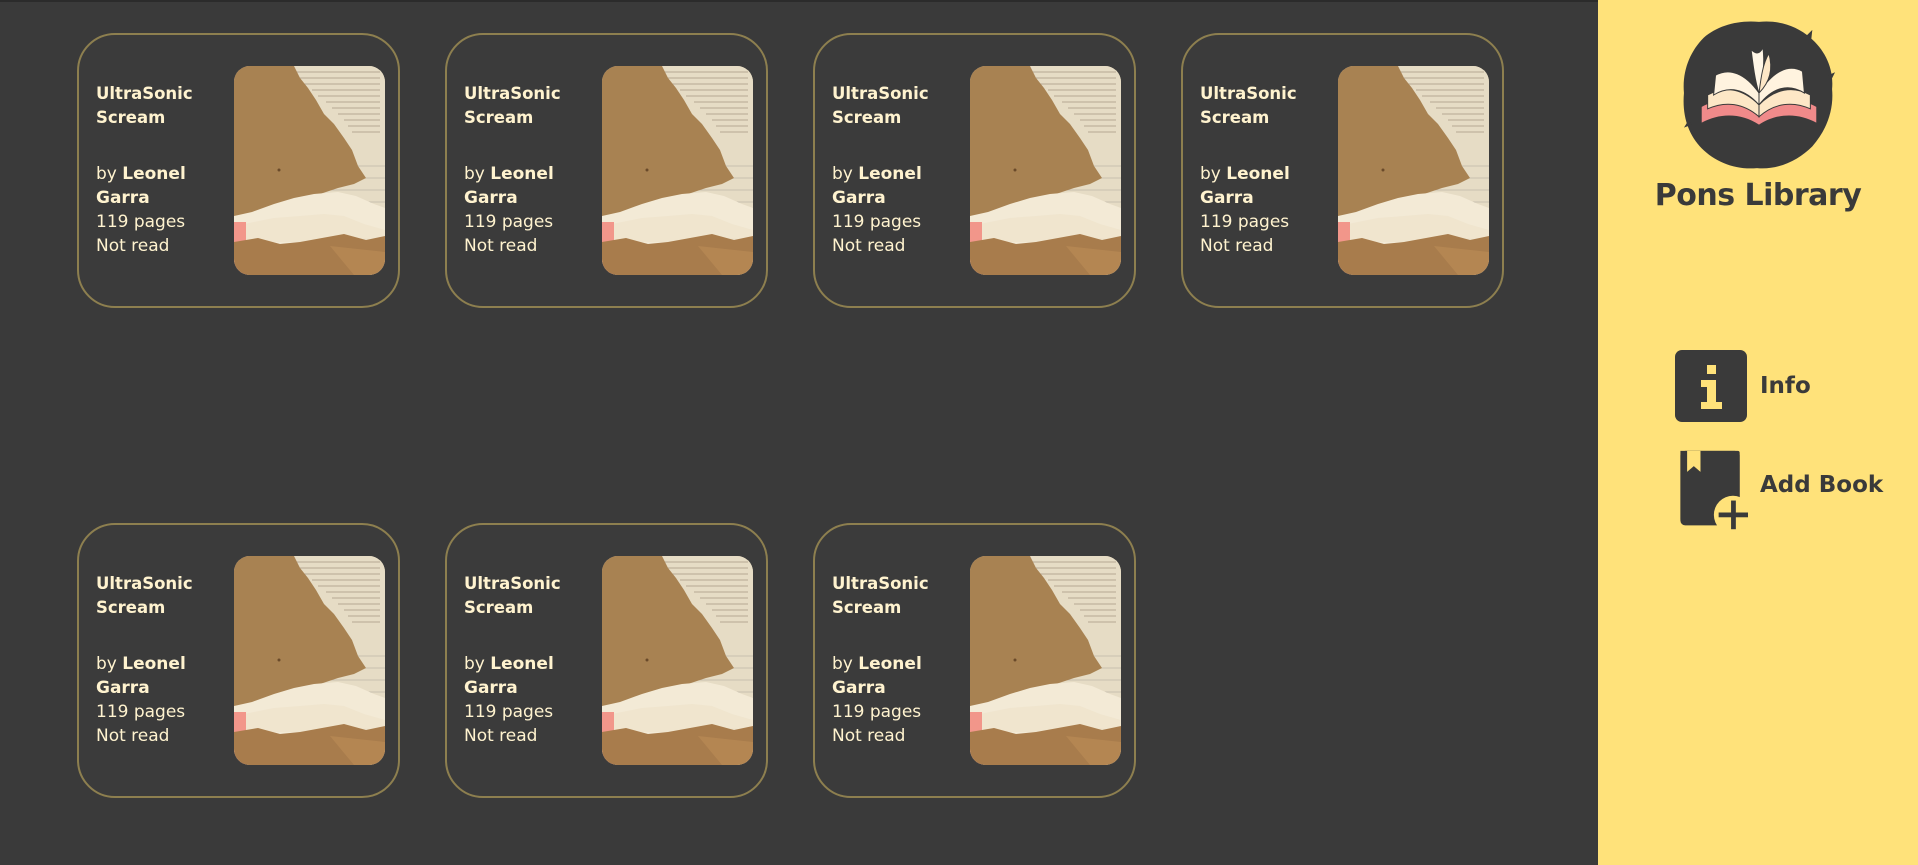 The width and height of the screenshot is (1918, 865). I want to click on open-book-icon, so click(1759, 95).